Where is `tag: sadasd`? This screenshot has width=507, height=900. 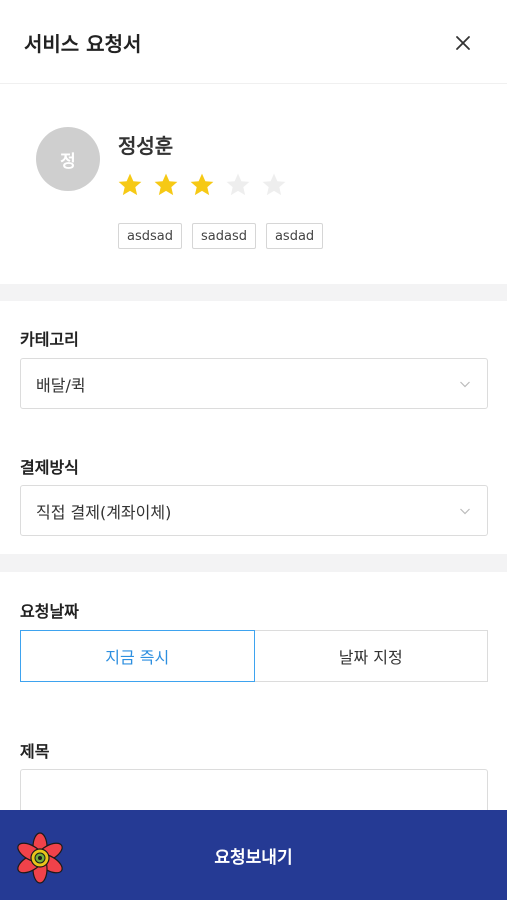 tag: sadasd is located at coordinates (223, 236).